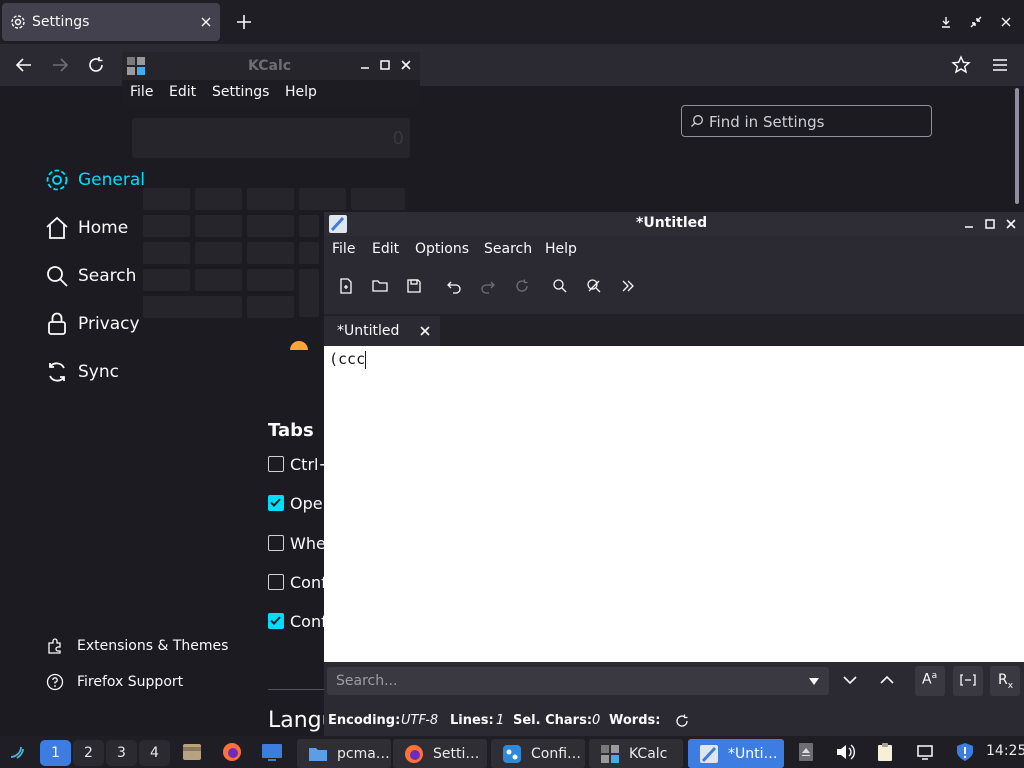 The image size is (1024, 768). What do you see at coordinates (271, 66) in the screenshot?
I see `kcalc-titlebar: KCalc` at bounding box center [271, 66].